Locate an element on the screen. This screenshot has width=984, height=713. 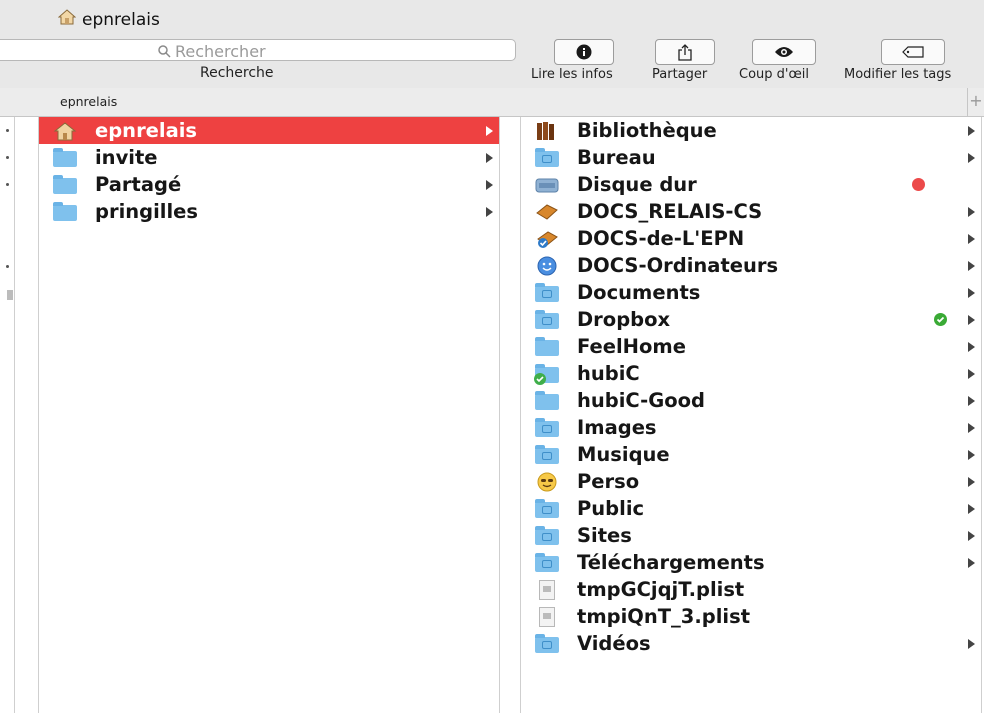
dropbox-folder-icon is located at coordinates (547, 319).